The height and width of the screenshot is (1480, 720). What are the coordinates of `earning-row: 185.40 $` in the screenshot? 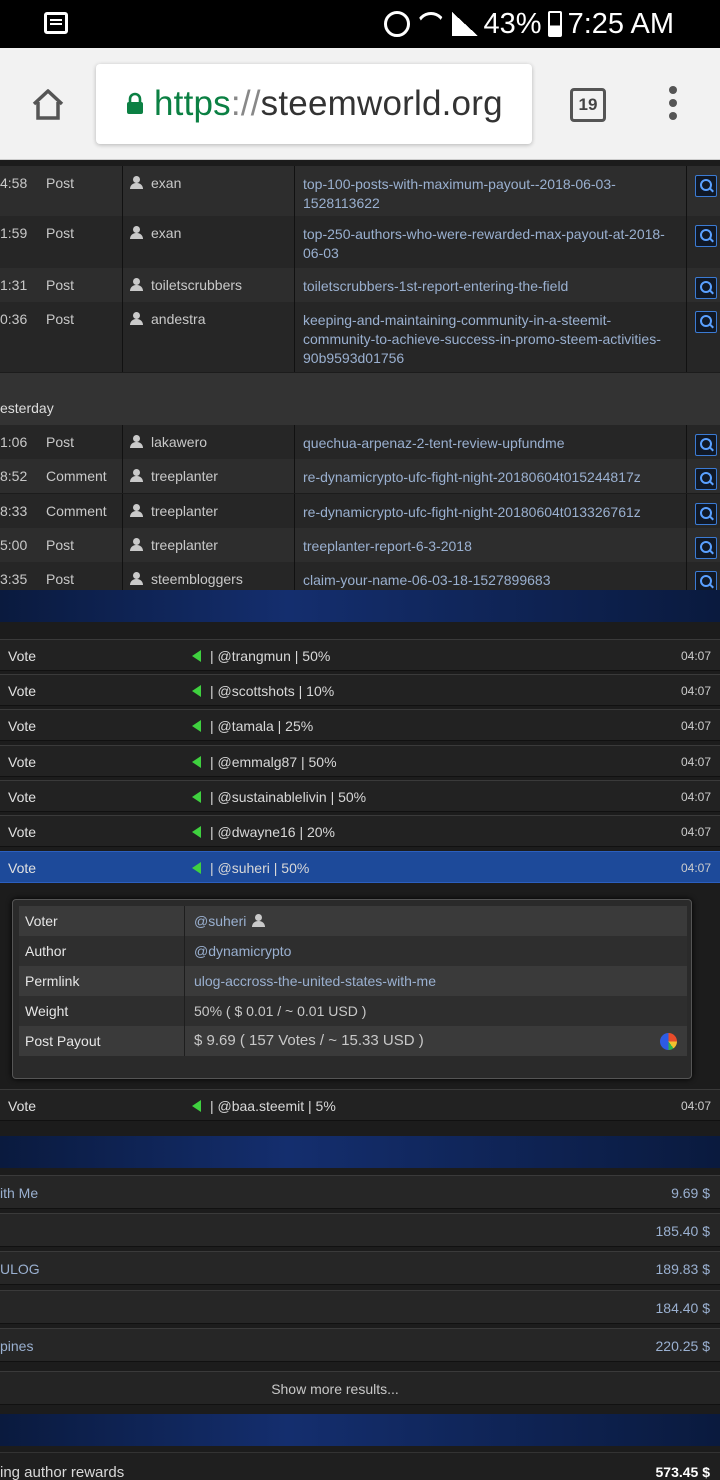 It's located at (360, 1230).